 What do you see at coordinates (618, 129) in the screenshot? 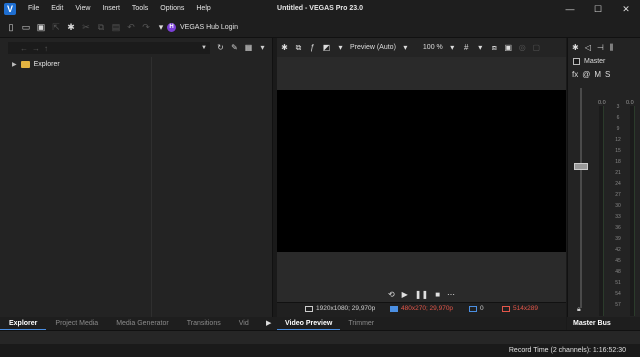
I see `meter-scale-label: 9` at bounding box center [618, 129].